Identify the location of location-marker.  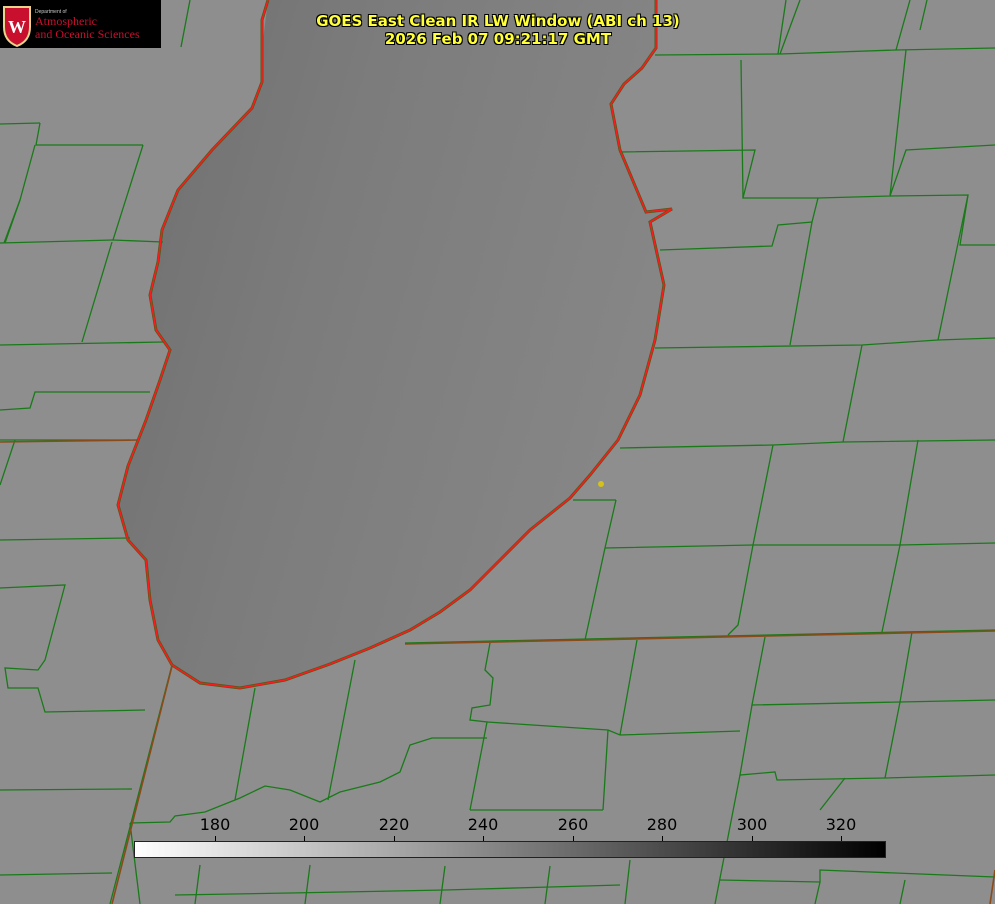
(601, 484).